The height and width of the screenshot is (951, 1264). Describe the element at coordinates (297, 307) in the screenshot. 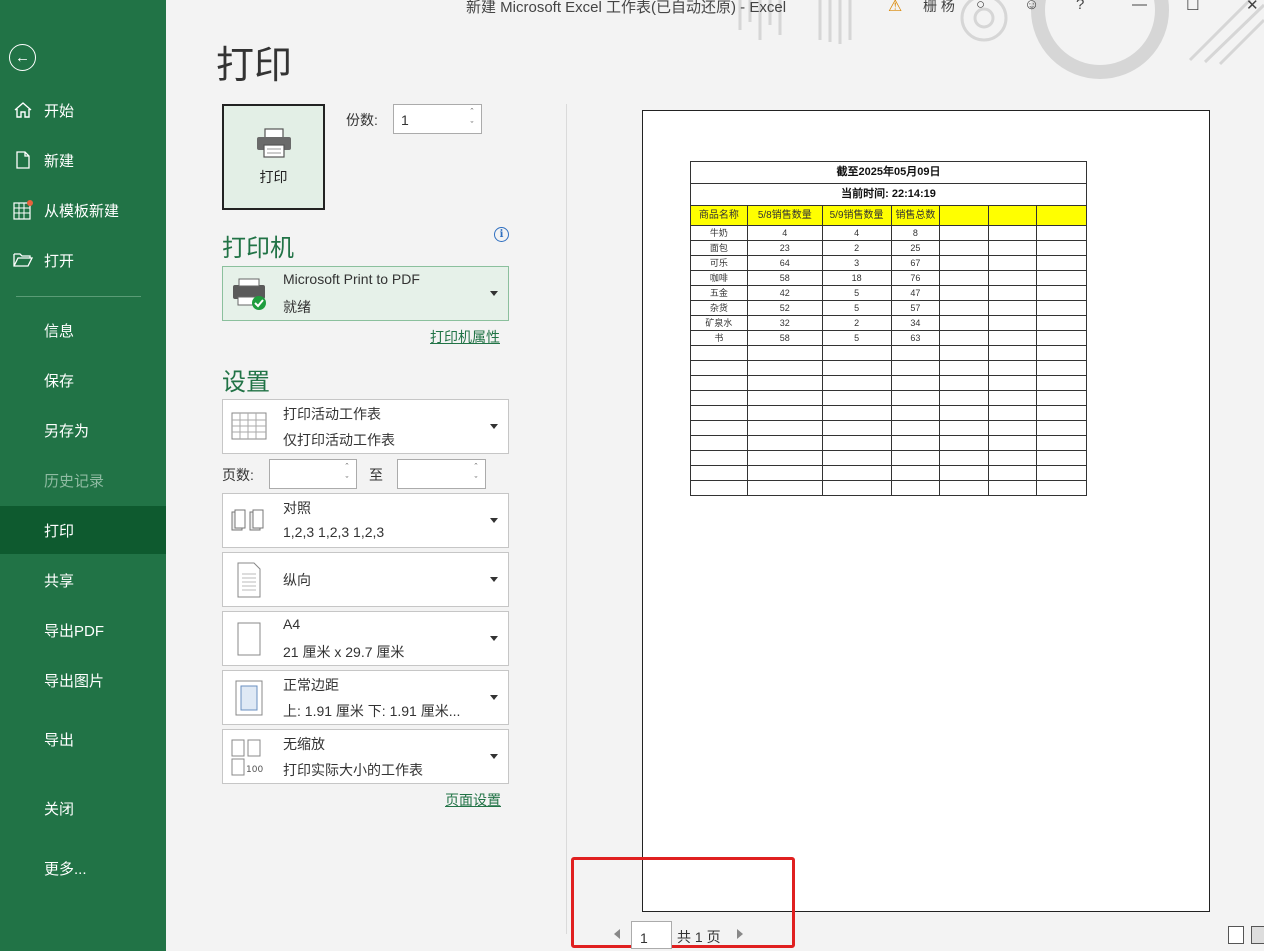

I see `printer-status: 就绪` at that location.